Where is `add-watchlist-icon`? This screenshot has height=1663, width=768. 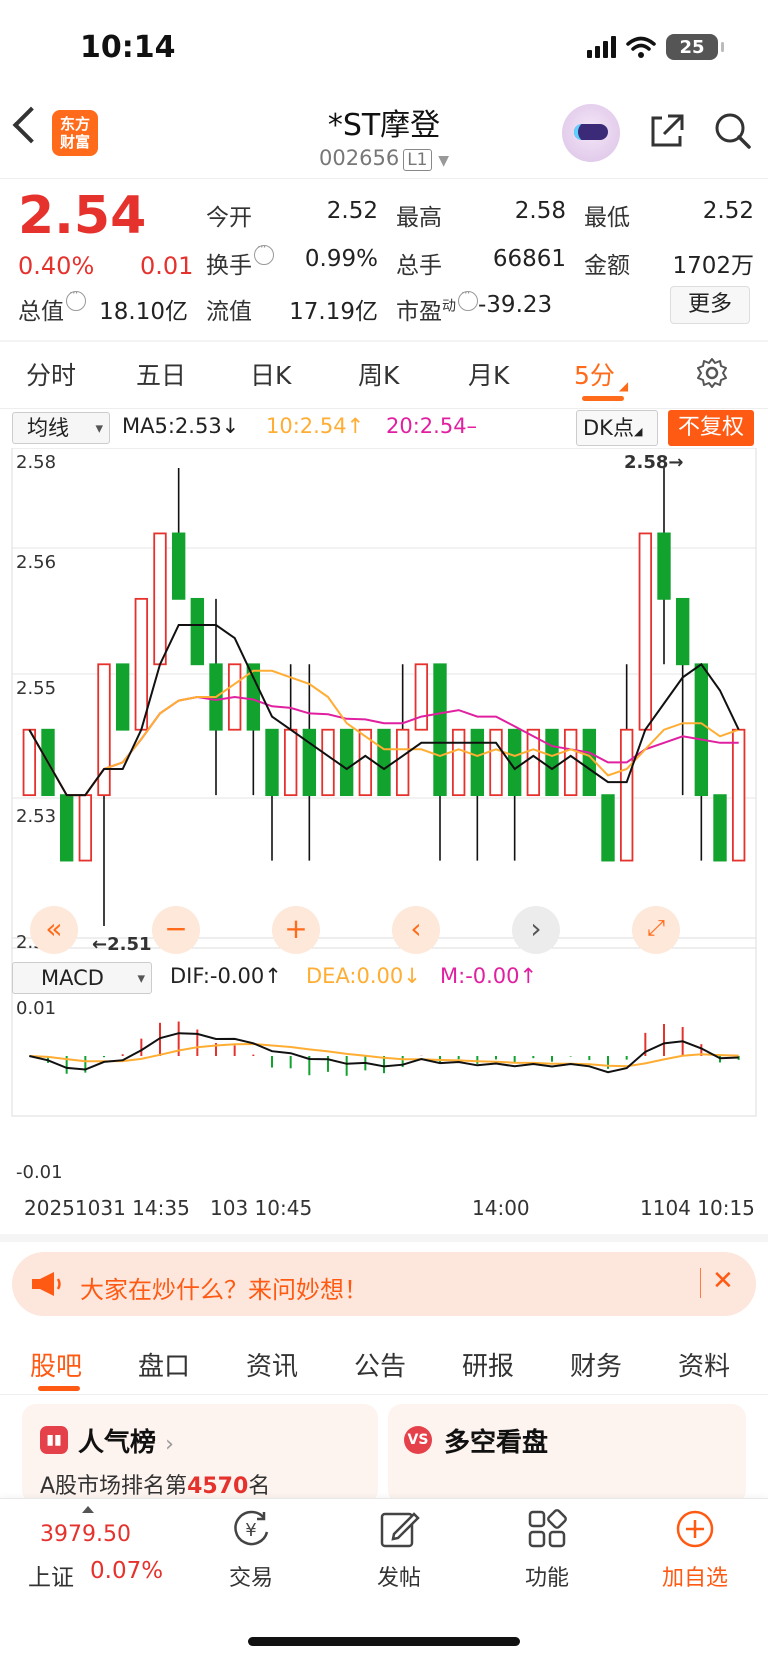
add-watchlist-icon is located at coordinates (695, 1529).